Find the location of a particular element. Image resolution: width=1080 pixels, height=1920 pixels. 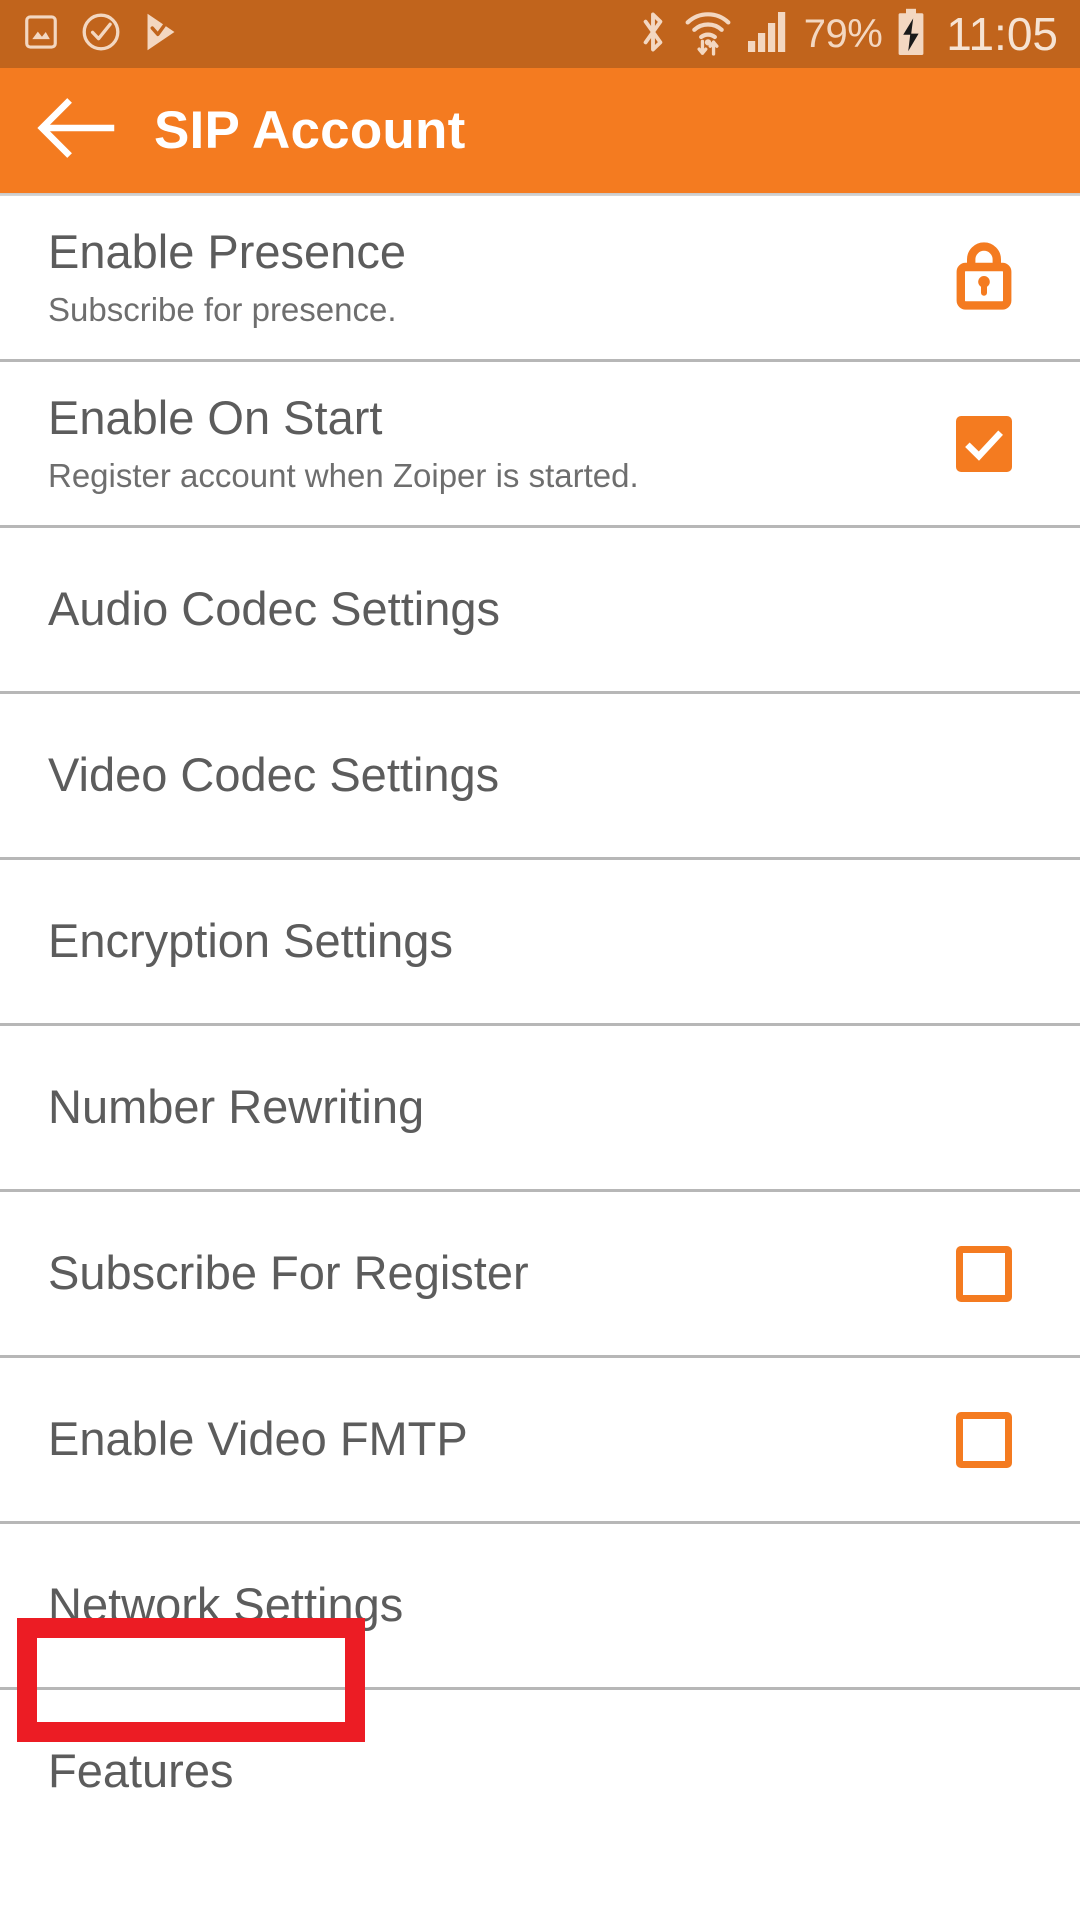

row-title: Subscribe For Register is located at coordinates (288, 1273).